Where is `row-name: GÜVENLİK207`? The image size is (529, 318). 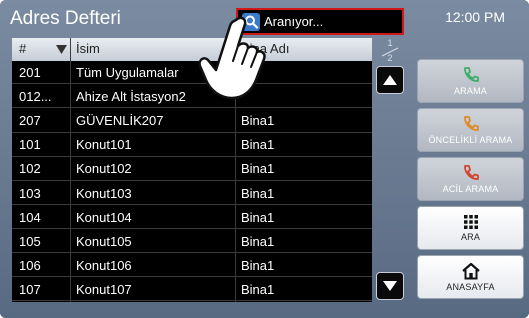
row-name: GÜVENLİK207 is located at coordinates (120, 121).